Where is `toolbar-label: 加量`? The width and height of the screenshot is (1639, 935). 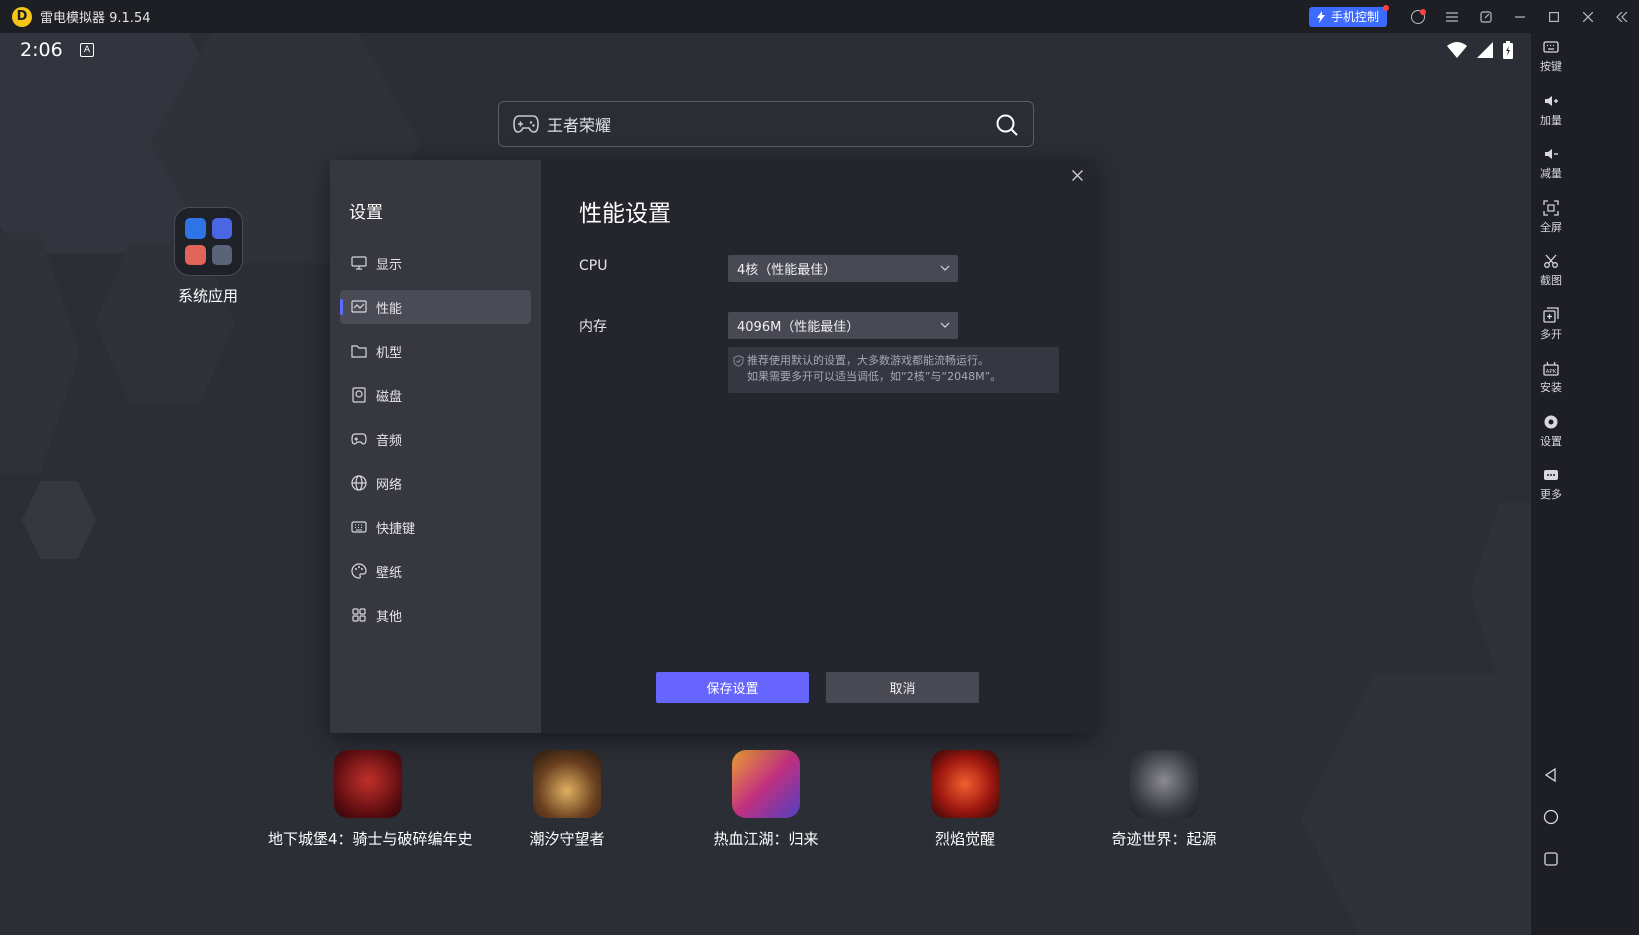
toolbar-label: 加量 is located at coordinates (1551, 120).